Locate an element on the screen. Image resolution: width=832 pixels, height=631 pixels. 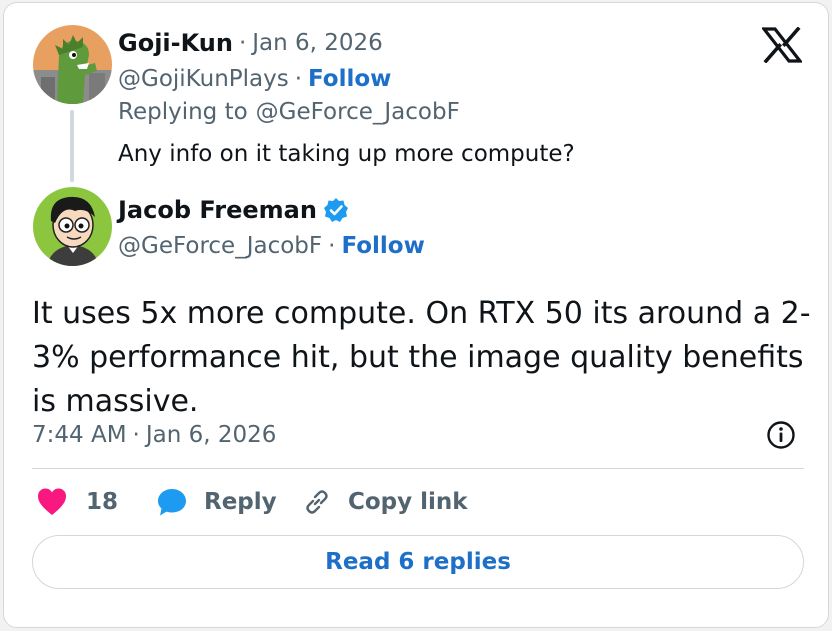
heart-icon is located at coordinates (52, 502).